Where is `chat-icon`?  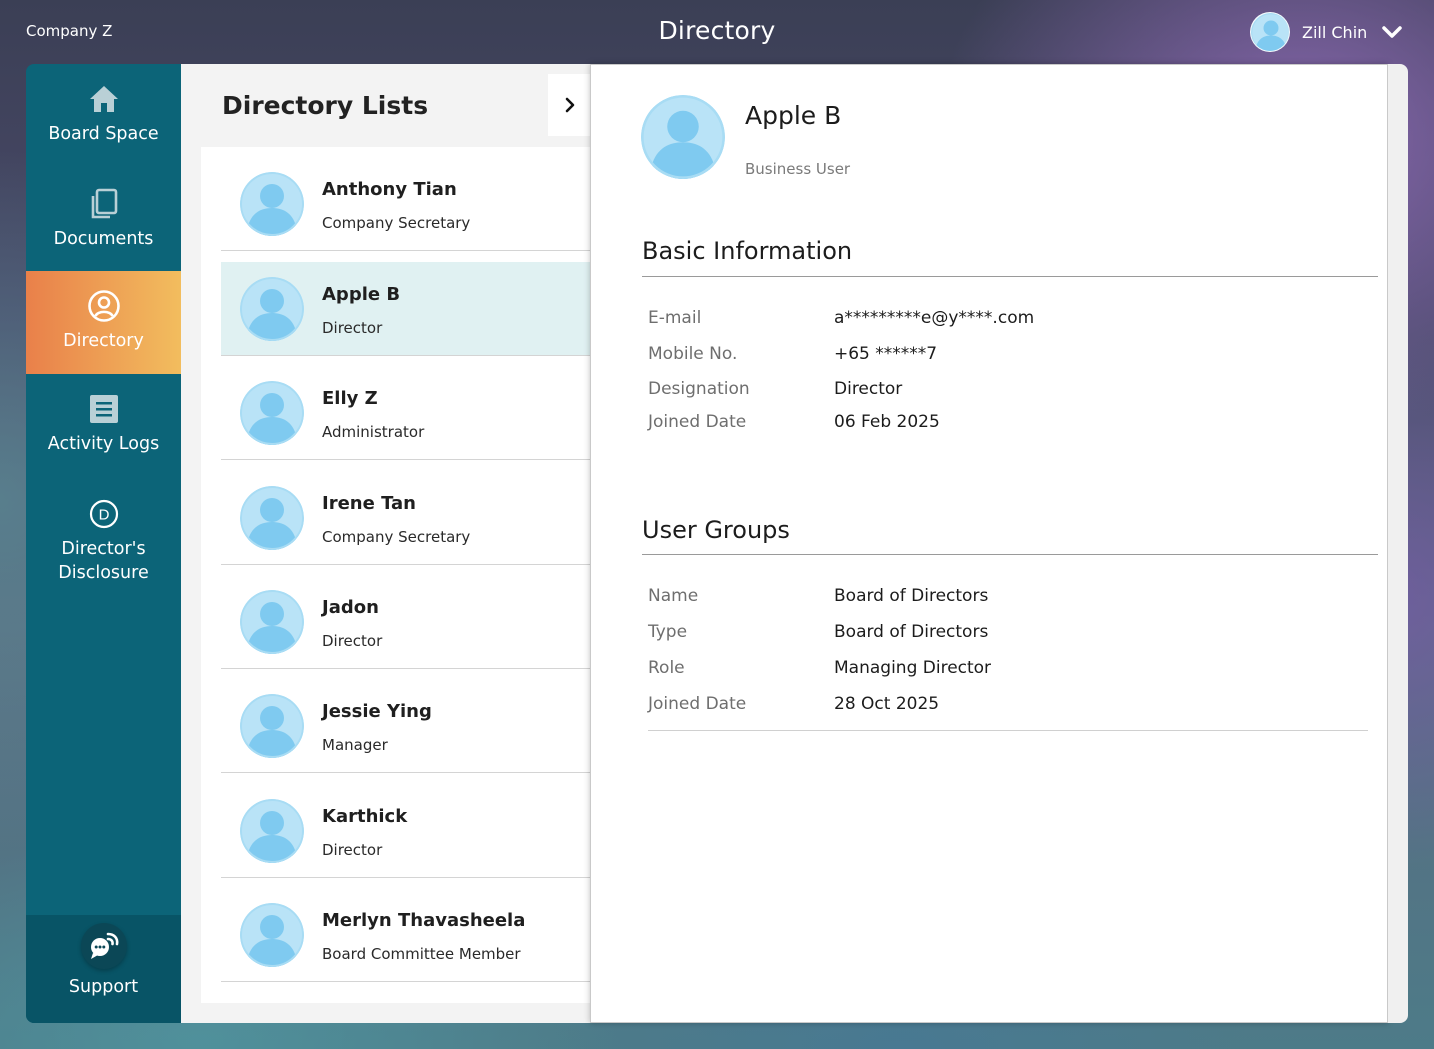 chat-icon is located at coordinates (103, 946).